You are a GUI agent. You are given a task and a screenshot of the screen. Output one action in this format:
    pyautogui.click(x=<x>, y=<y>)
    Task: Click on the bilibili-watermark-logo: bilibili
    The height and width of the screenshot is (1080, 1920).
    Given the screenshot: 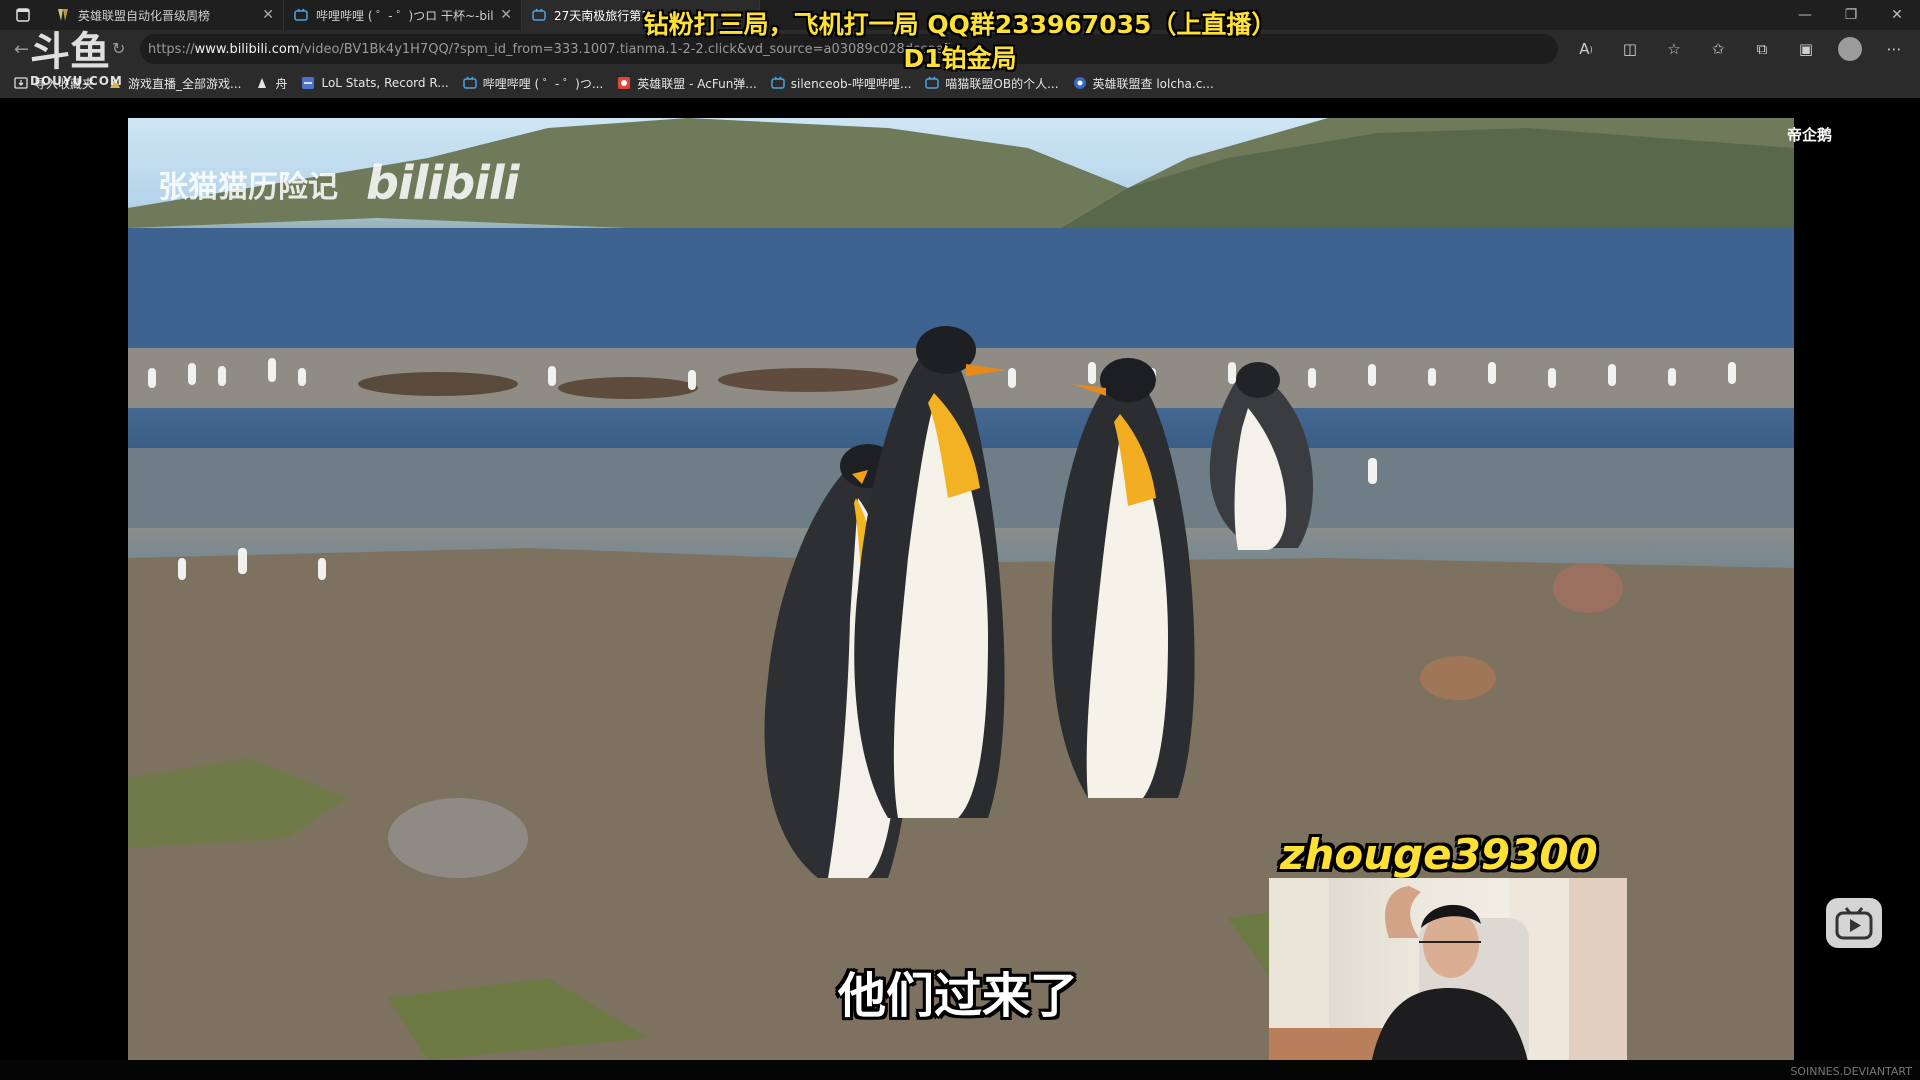 What is the action you would take?
    pyautogui.click(x=442, y=183)
    